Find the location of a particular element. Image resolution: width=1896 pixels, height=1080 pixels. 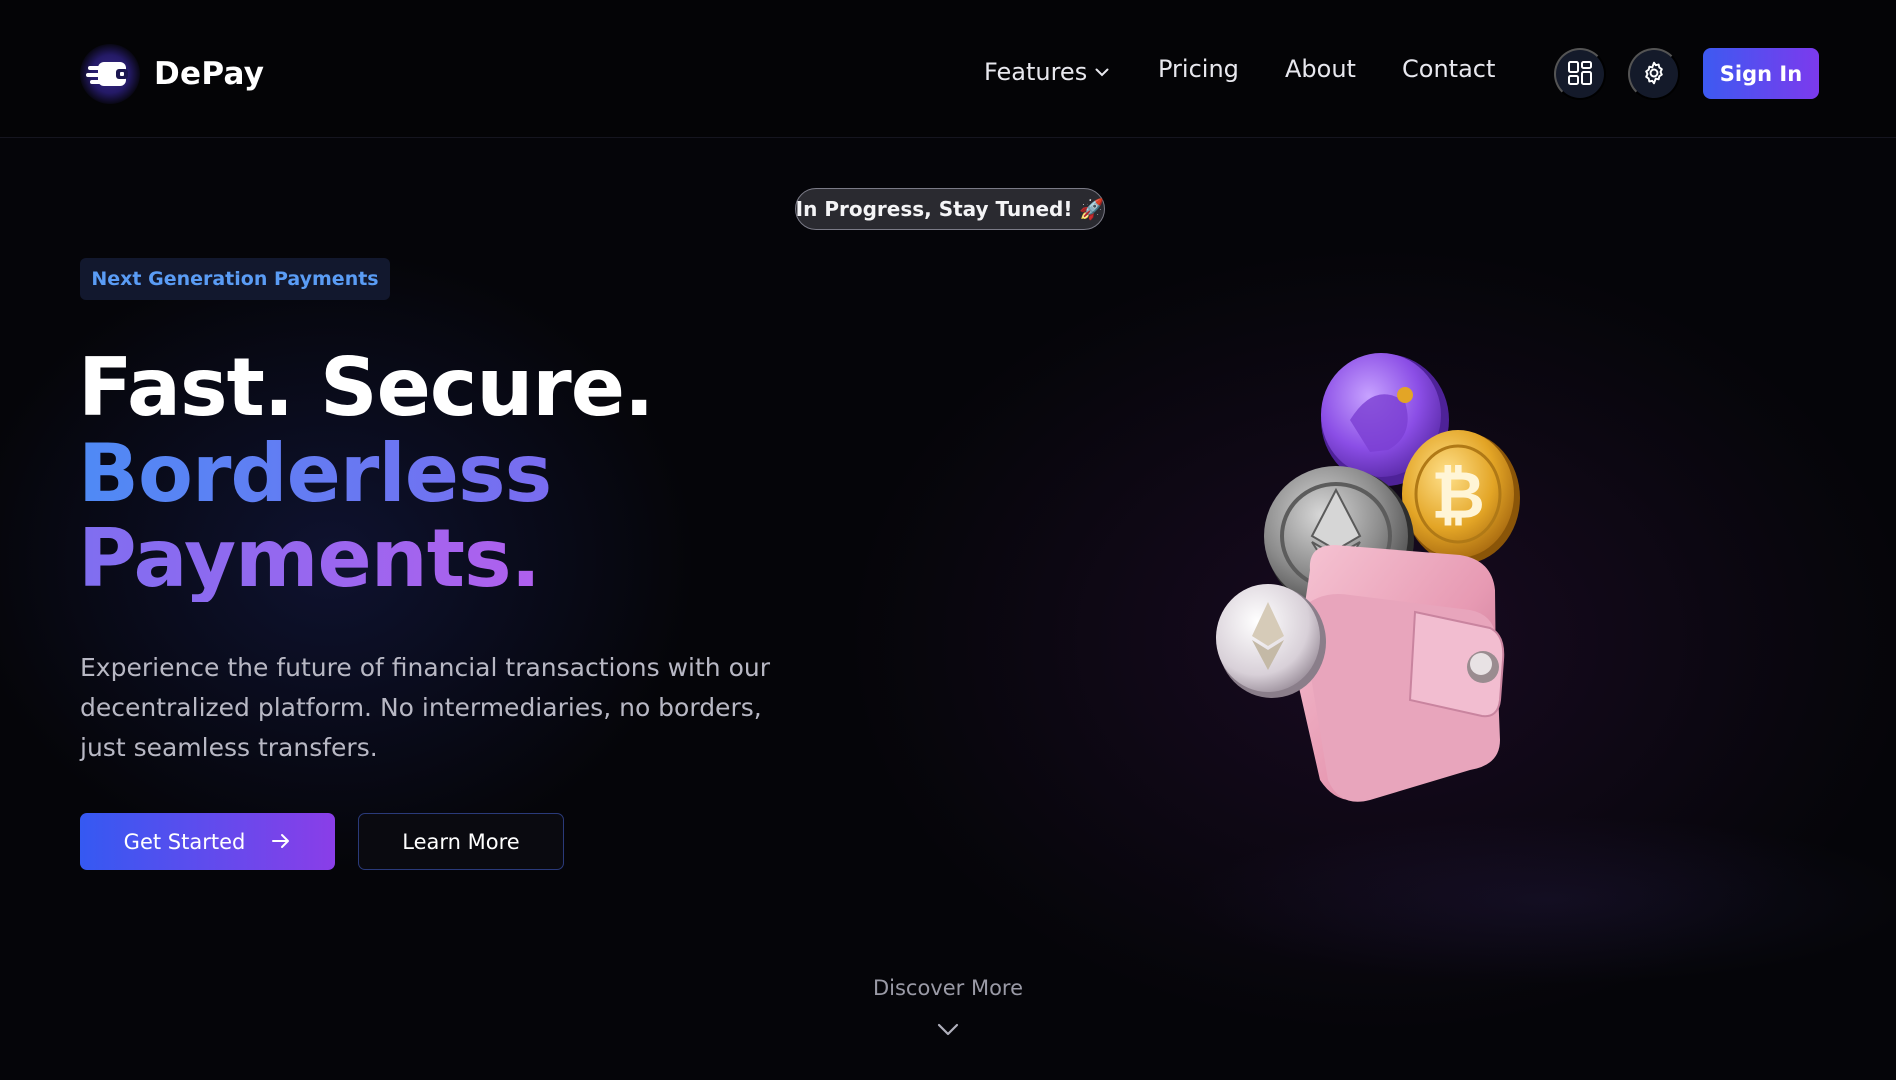

sign-in-button: Sign In is located at coordinates (1761, 73).